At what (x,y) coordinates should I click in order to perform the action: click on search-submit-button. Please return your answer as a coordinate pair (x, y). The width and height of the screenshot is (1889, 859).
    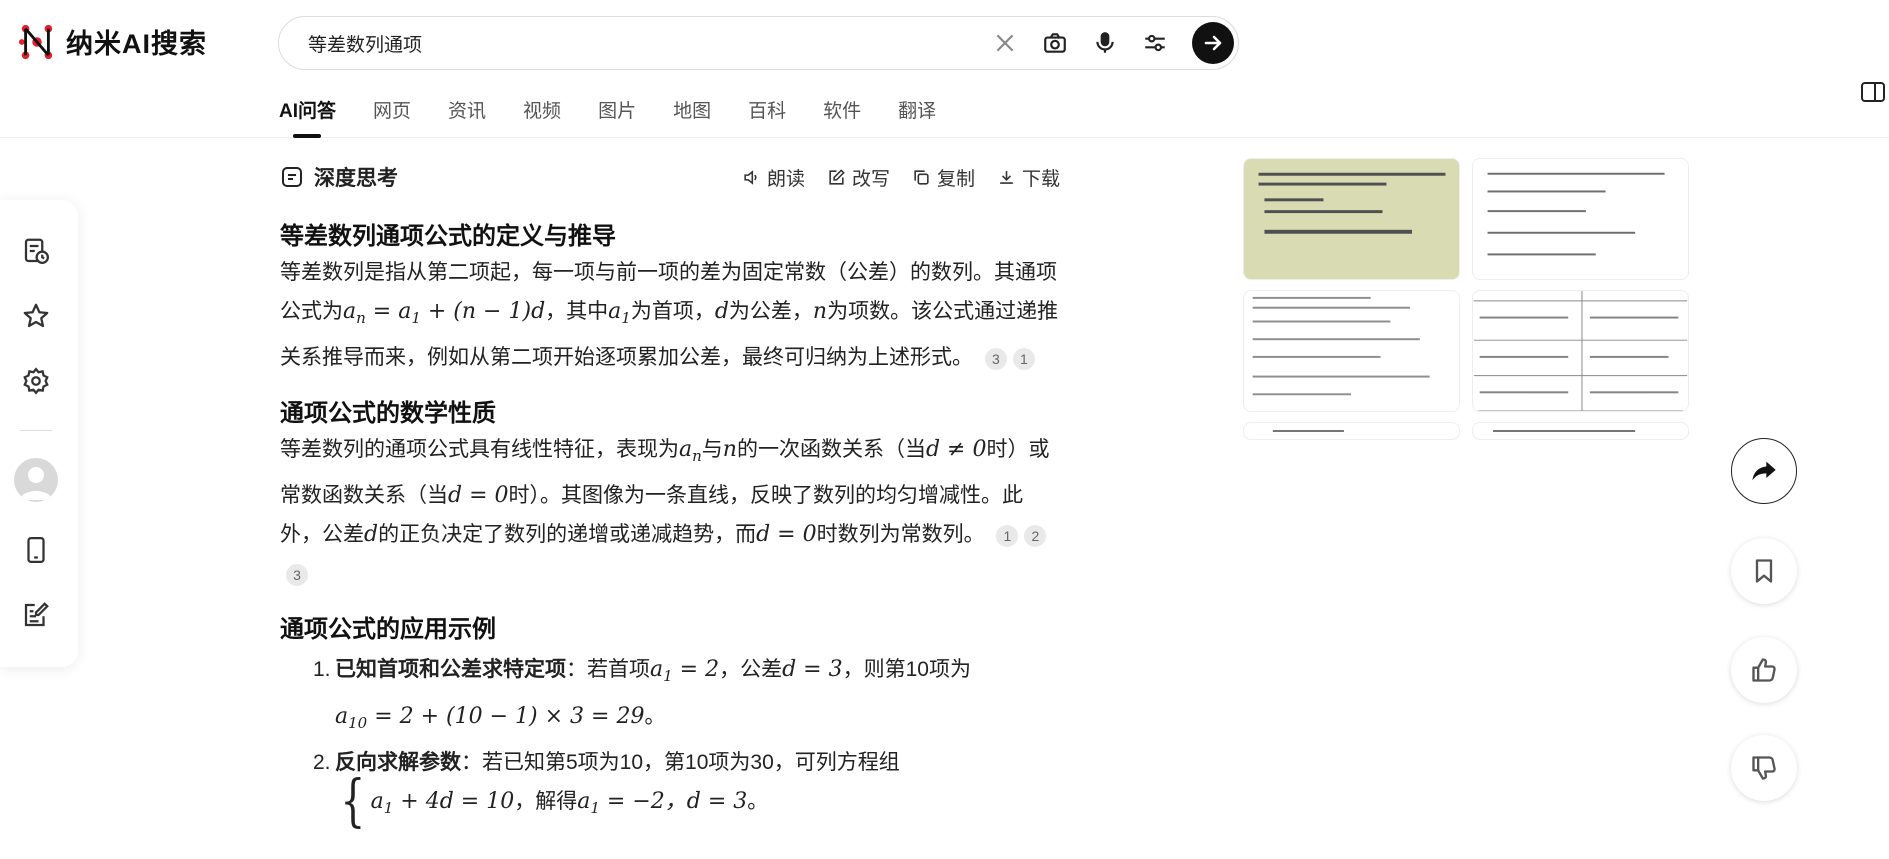
    Looking at the image, I should click on (1213, 43).